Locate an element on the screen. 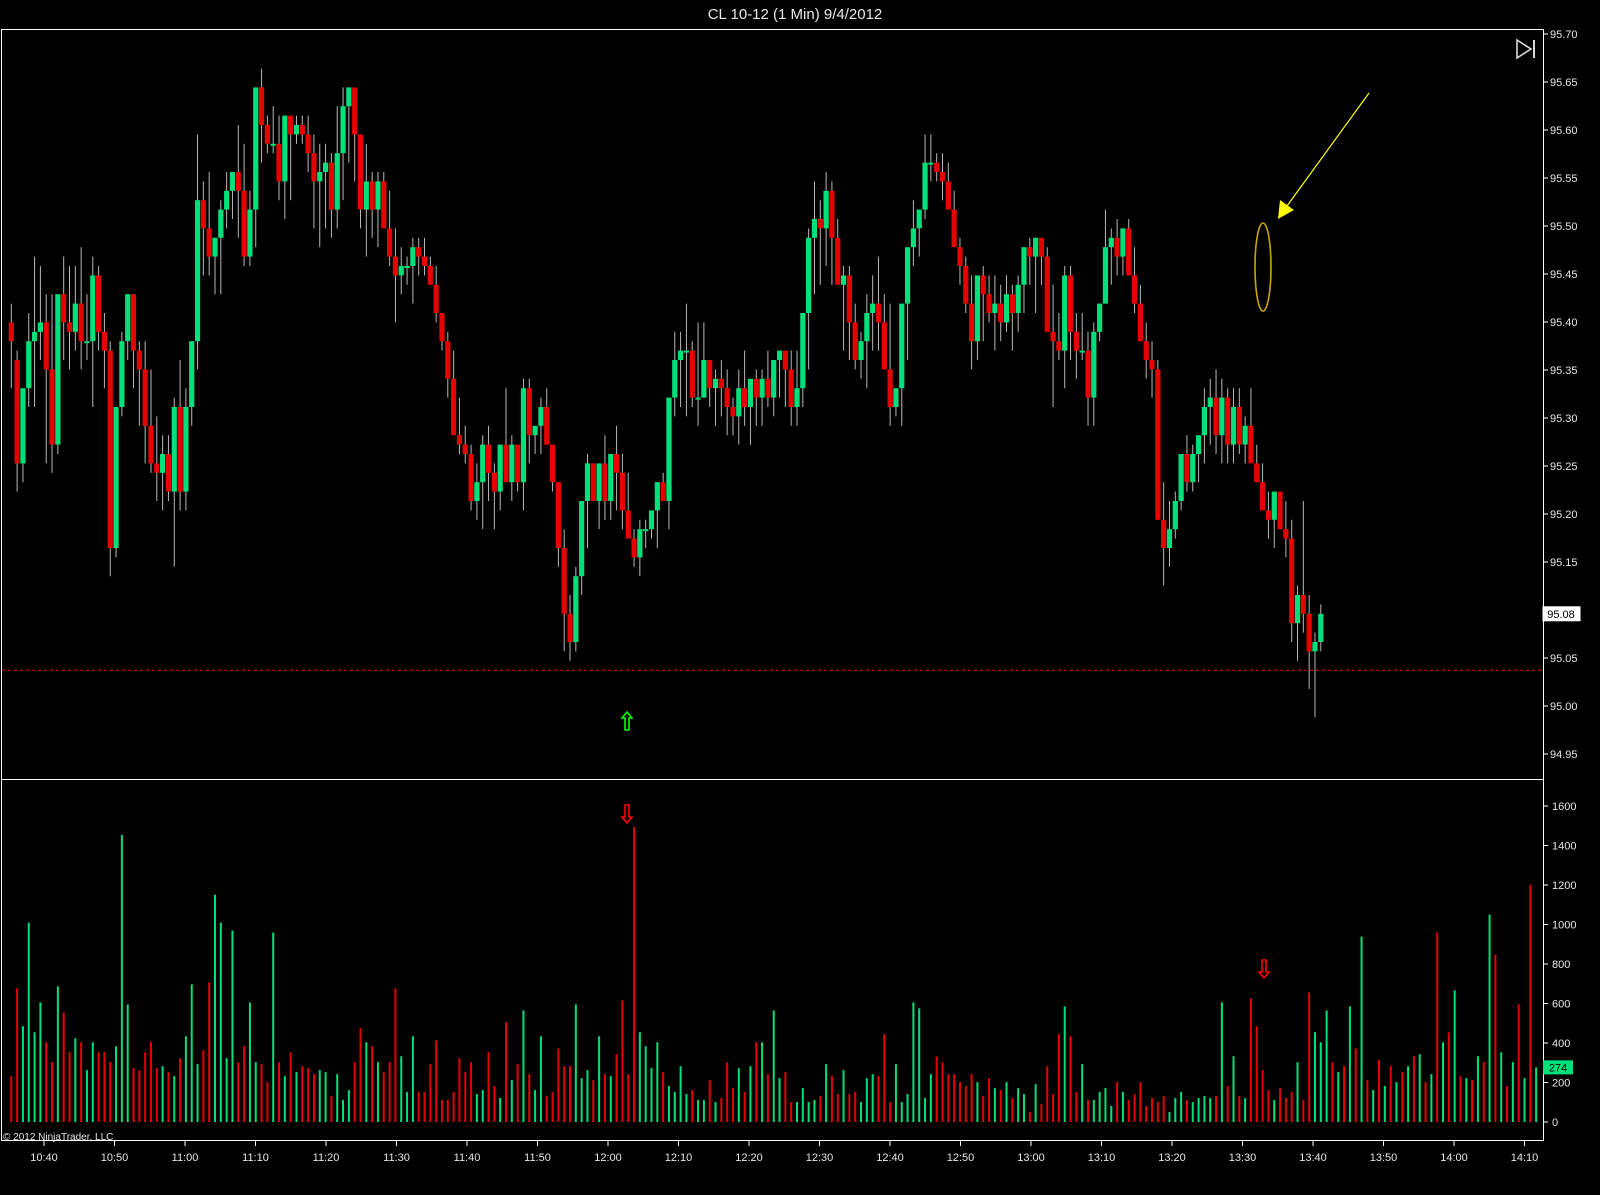 This screenshot has width=1600, height=1195. time-axis-label: 13:50 is located at coordinates (1384, 1158).